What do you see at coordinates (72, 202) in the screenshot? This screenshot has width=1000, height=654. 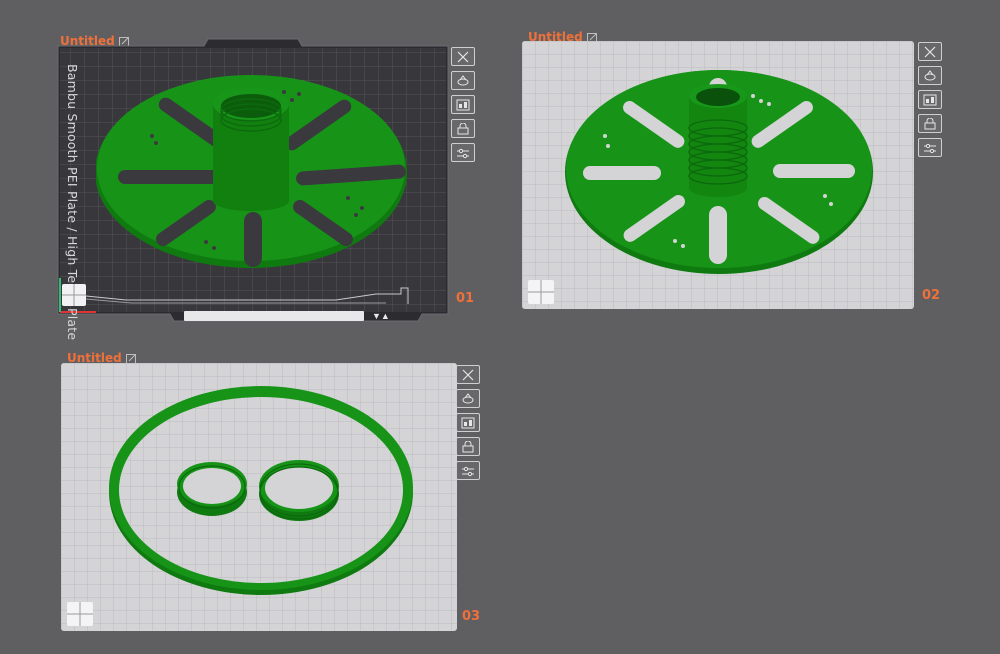 I see `plate-type-label: Bambu Smooth PEI Plate / High Temp Plate` at bounding box center [72, 202].